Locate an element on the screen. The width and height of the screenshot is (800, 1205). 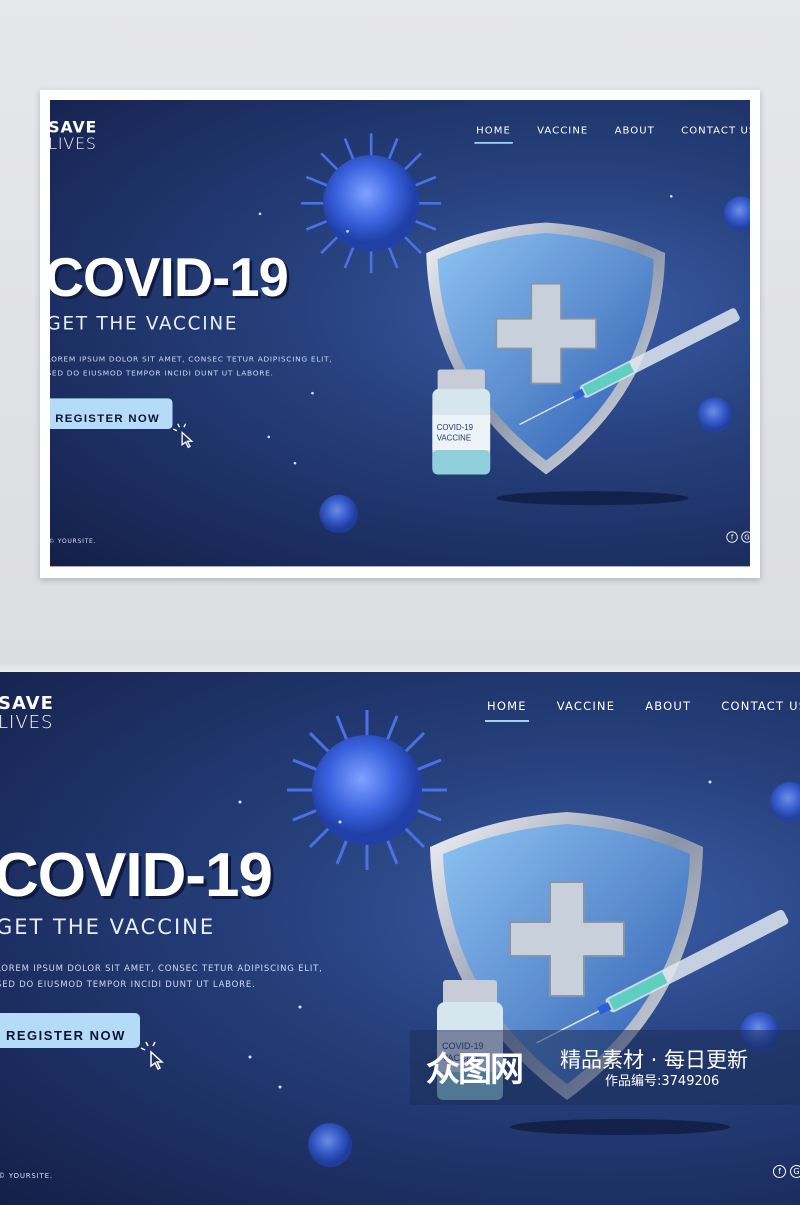
vial-label: COVID-19 is located at coordinates (455, 427).